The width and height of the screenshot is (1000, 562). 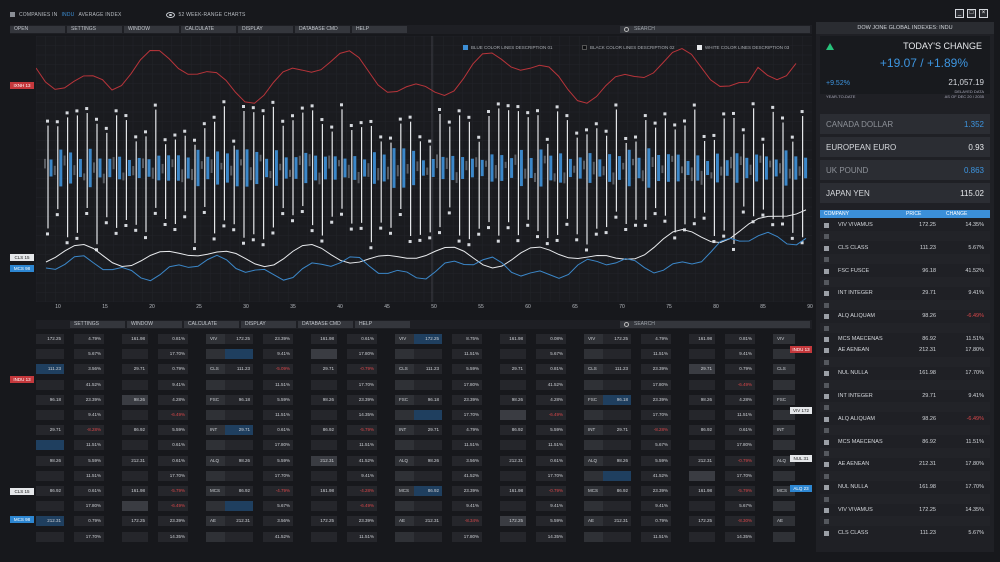 I want to click on value-cell: -0.79%, so click(x=362, y=369).